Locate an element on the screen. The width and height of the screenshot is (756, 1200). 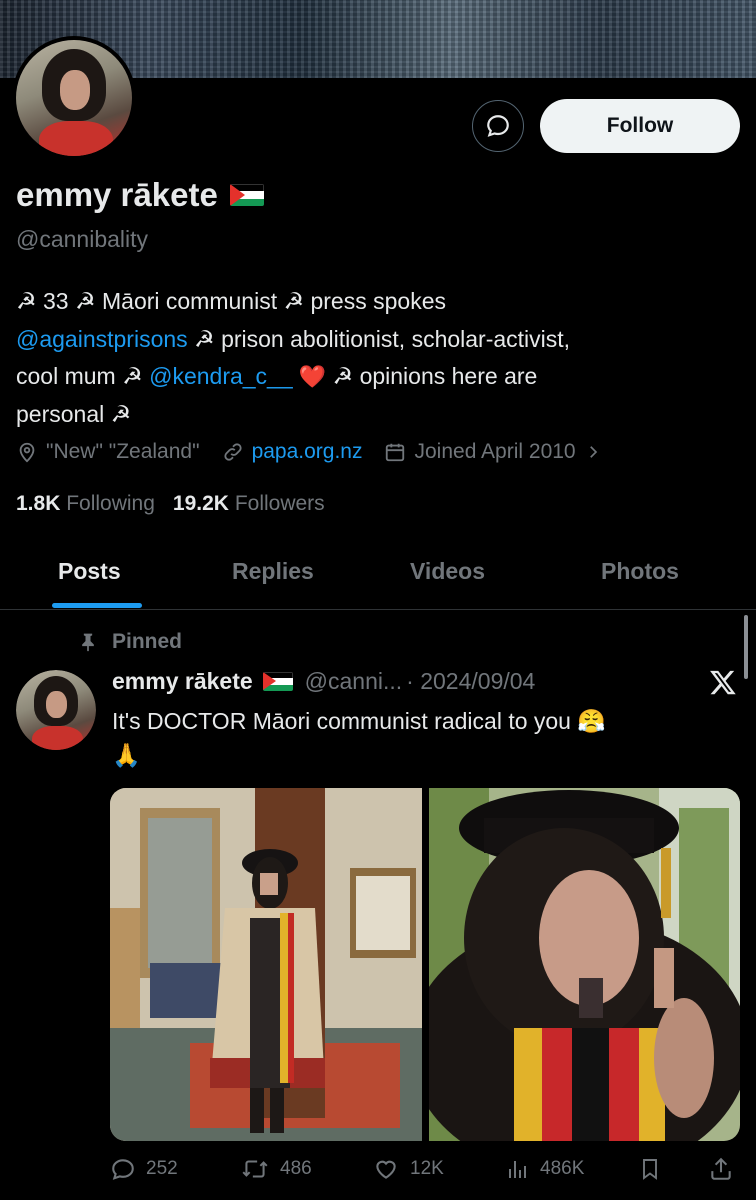
profile-location: "New" "Zealand" is located at coordinates (108, 452).